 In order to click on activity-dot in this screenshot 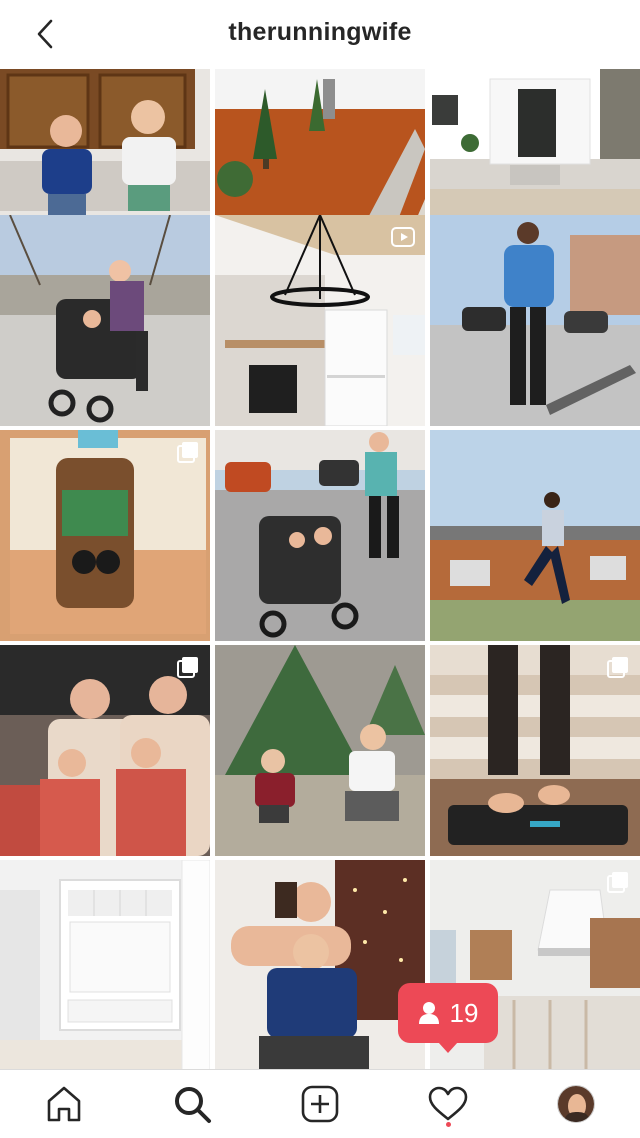, I will do `click(448, 1124)`.